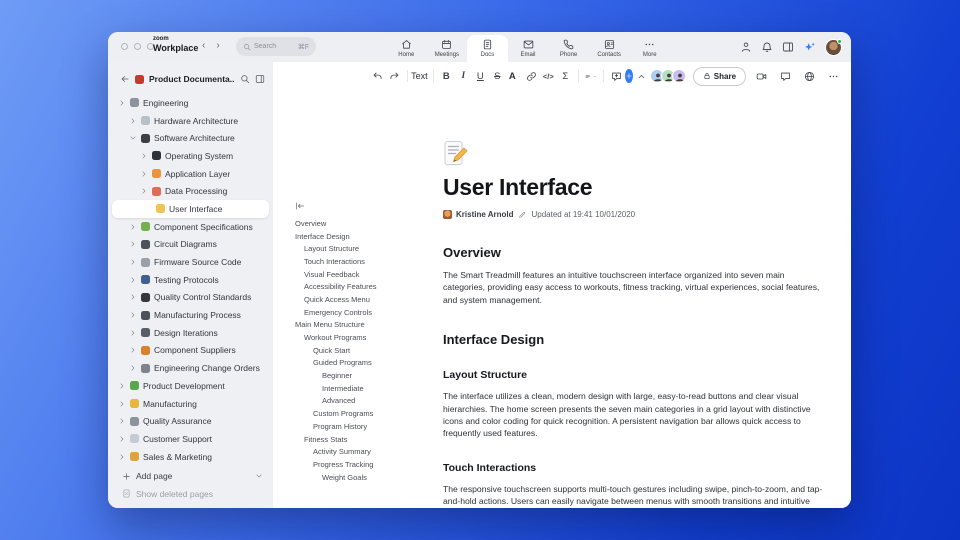 The width and height of the screenshot is (960, 540). I want to click on insert-block-button, so click(628, 76).